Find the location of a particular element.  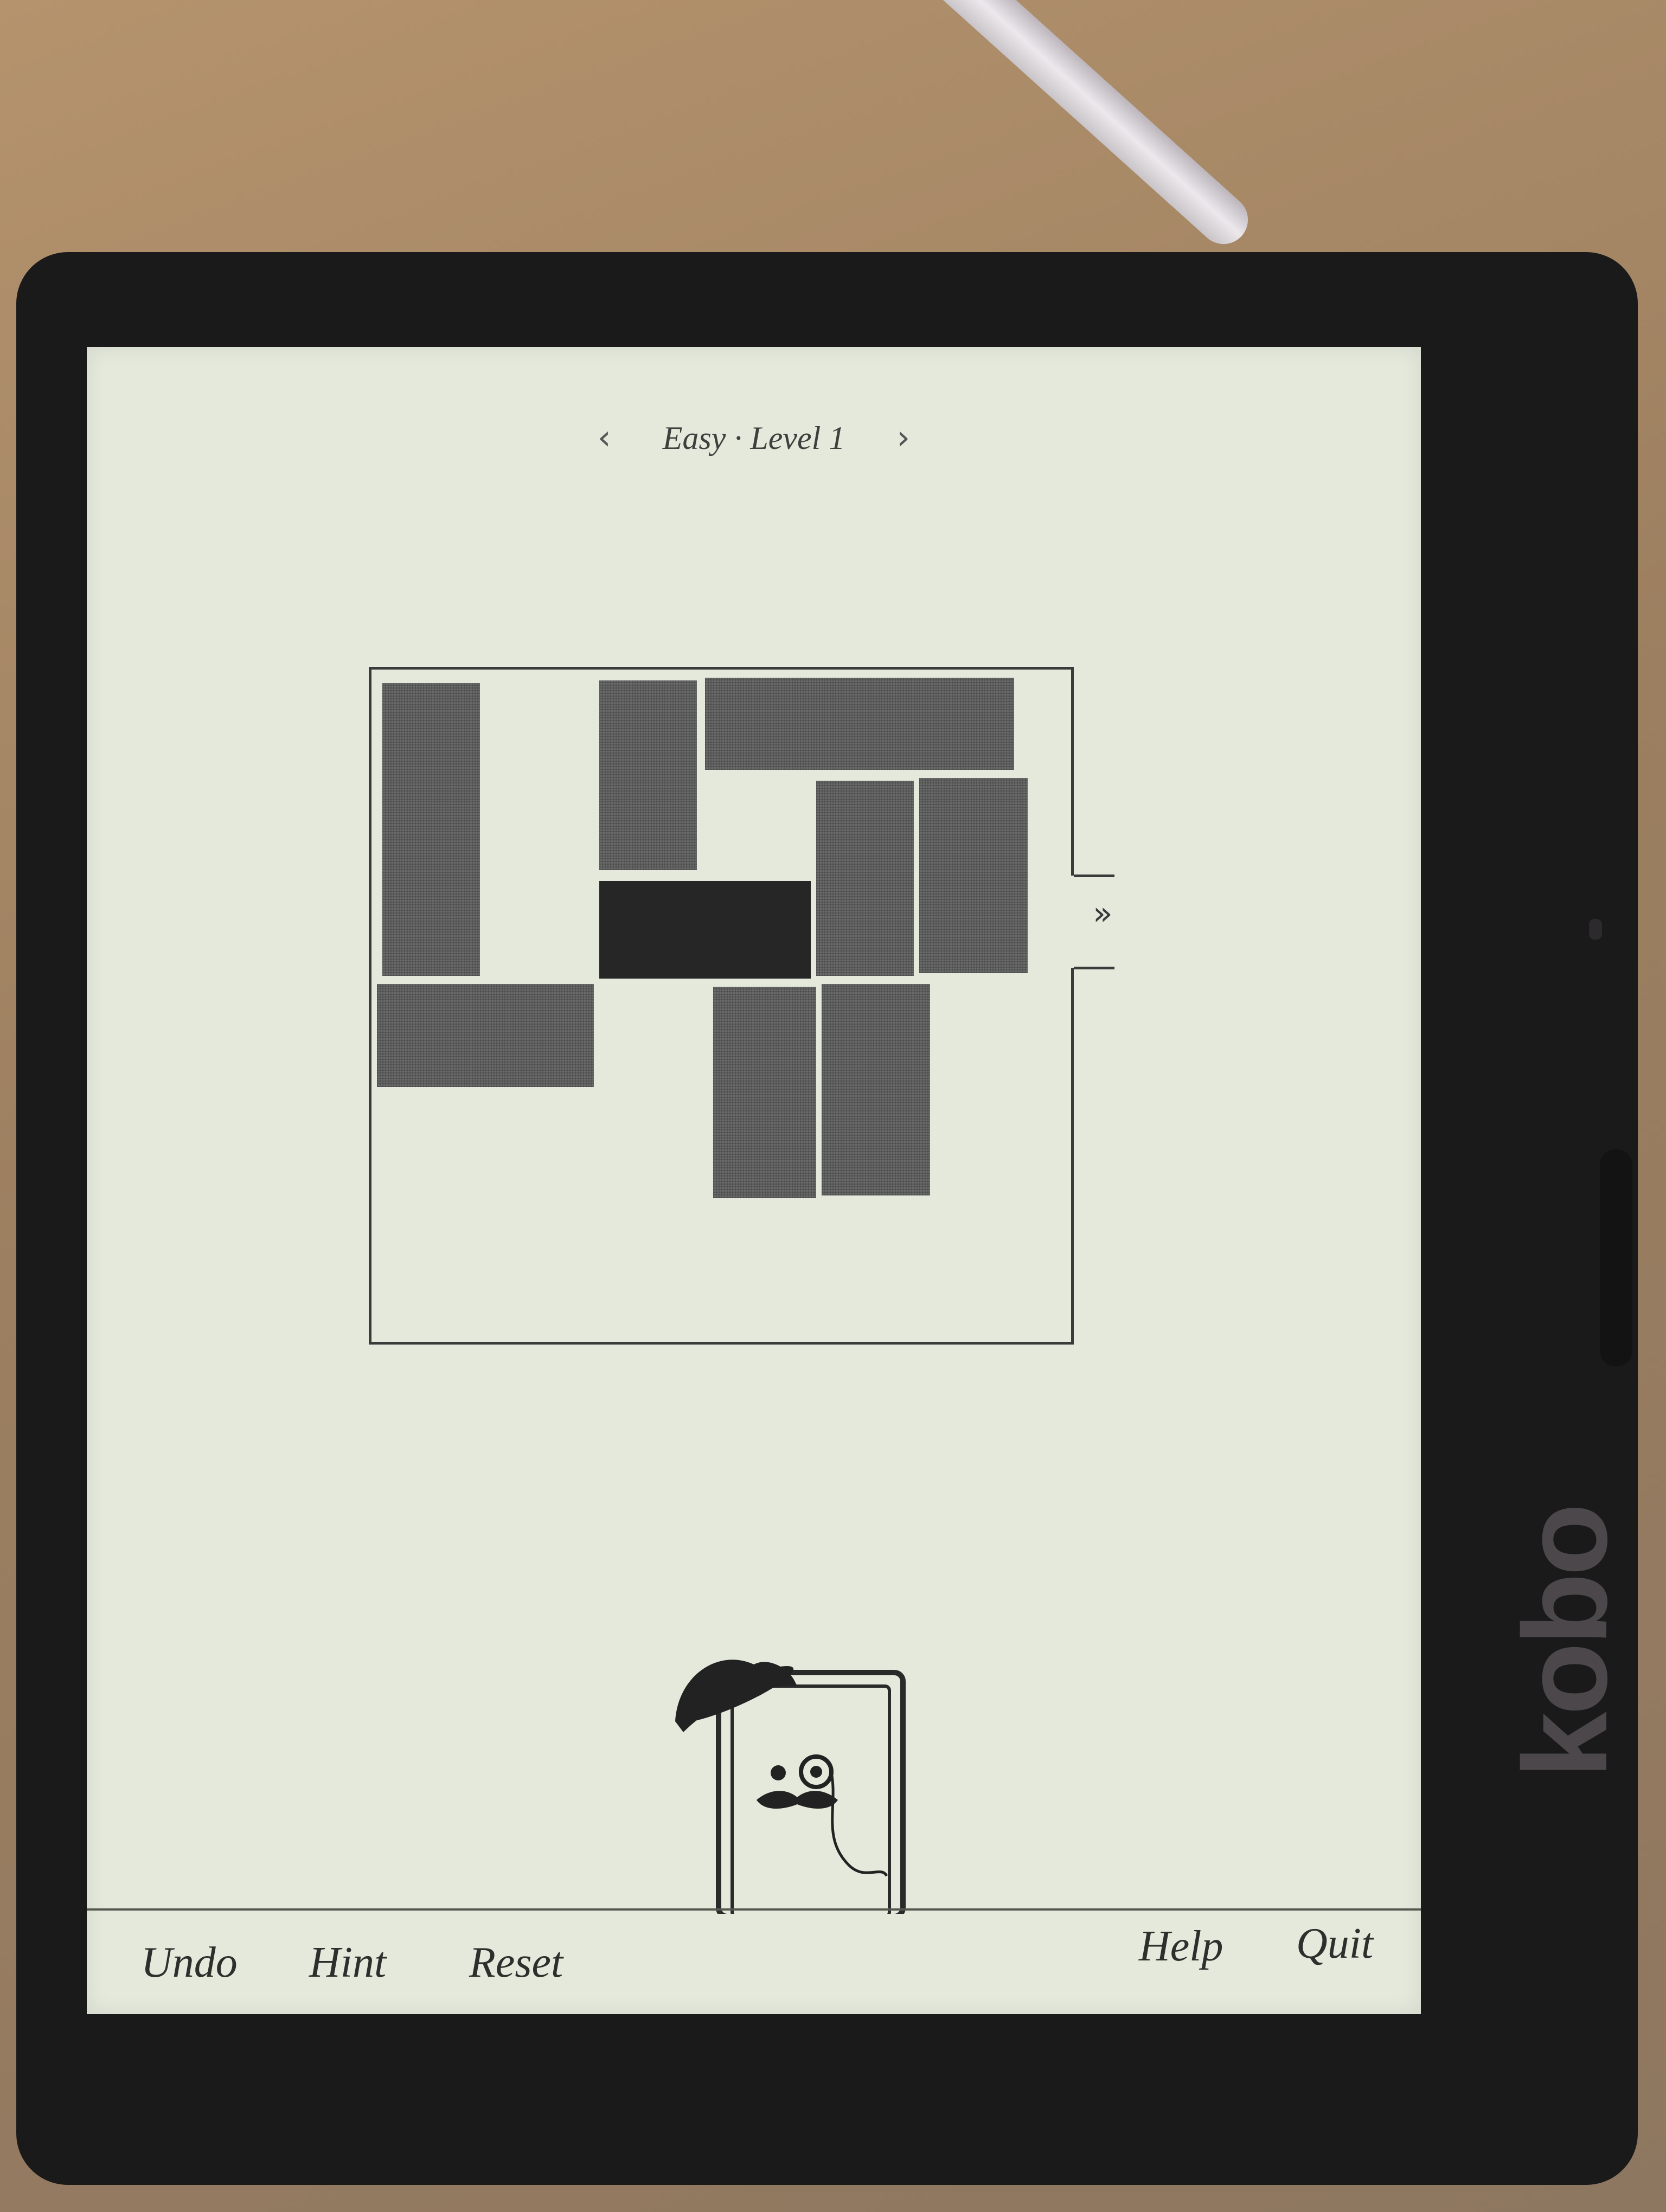

puzzle-board: » is located at coordinates (741, 1006).